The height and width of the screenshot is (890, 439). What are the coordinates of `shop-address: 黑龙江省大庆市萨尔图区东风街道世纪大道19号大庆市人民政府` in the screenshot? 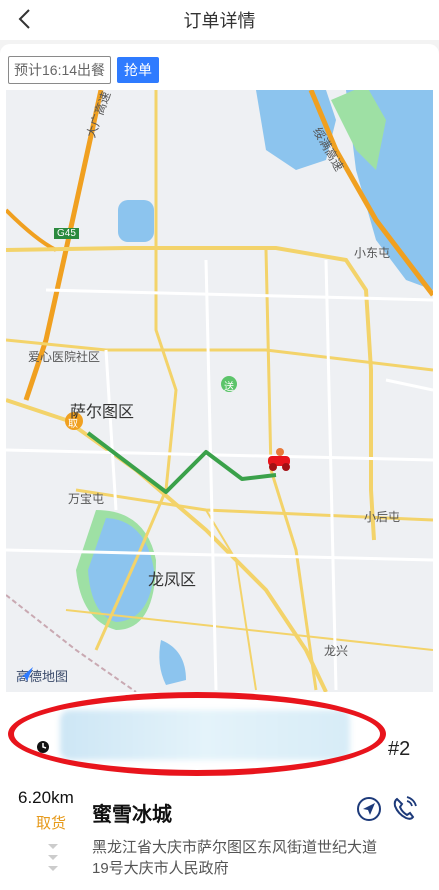 It's located at (235, 858).